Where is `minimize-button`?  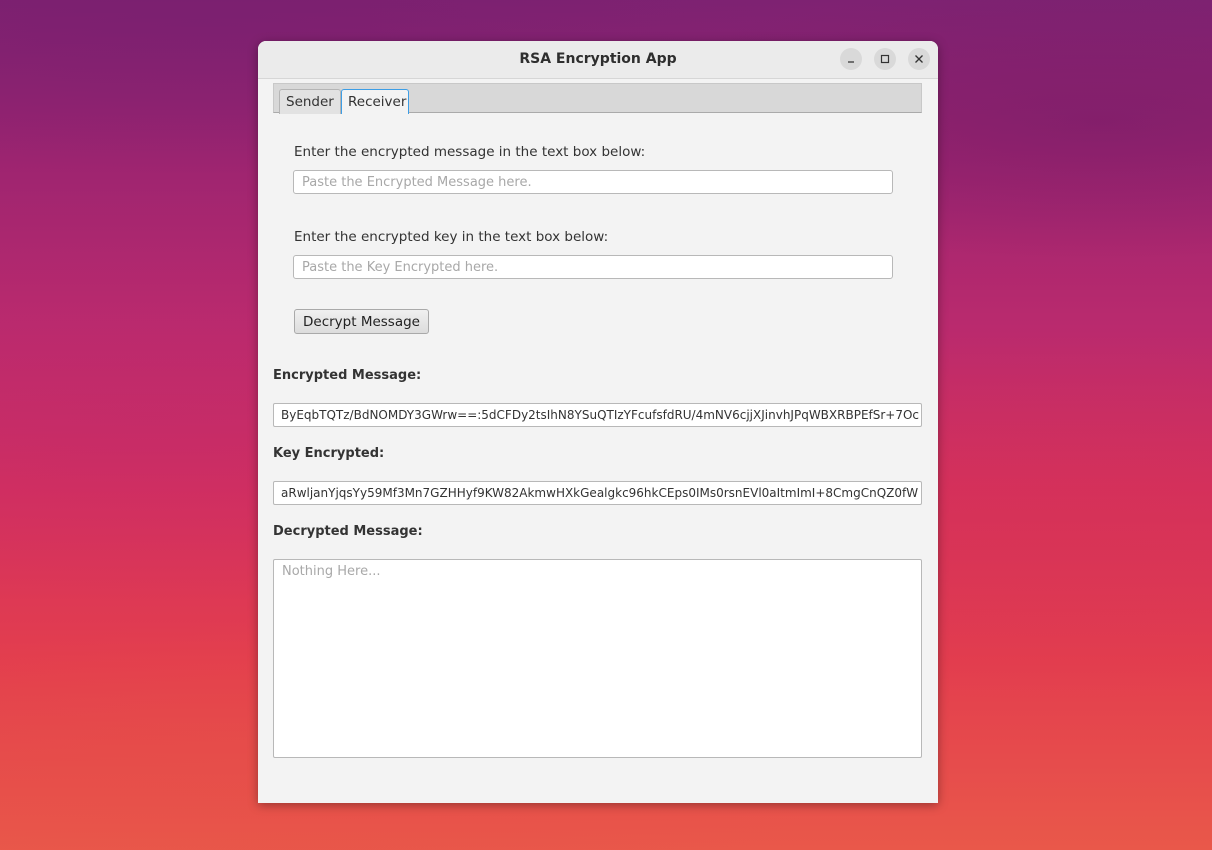
minimize-button is located at coordinates (851, 59).